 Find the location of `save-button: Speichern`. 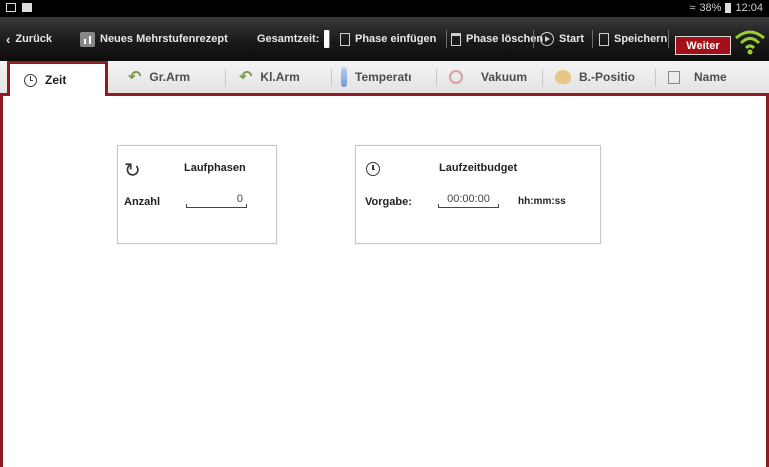

save-button: Speichern is located at coordinates (633, 39).